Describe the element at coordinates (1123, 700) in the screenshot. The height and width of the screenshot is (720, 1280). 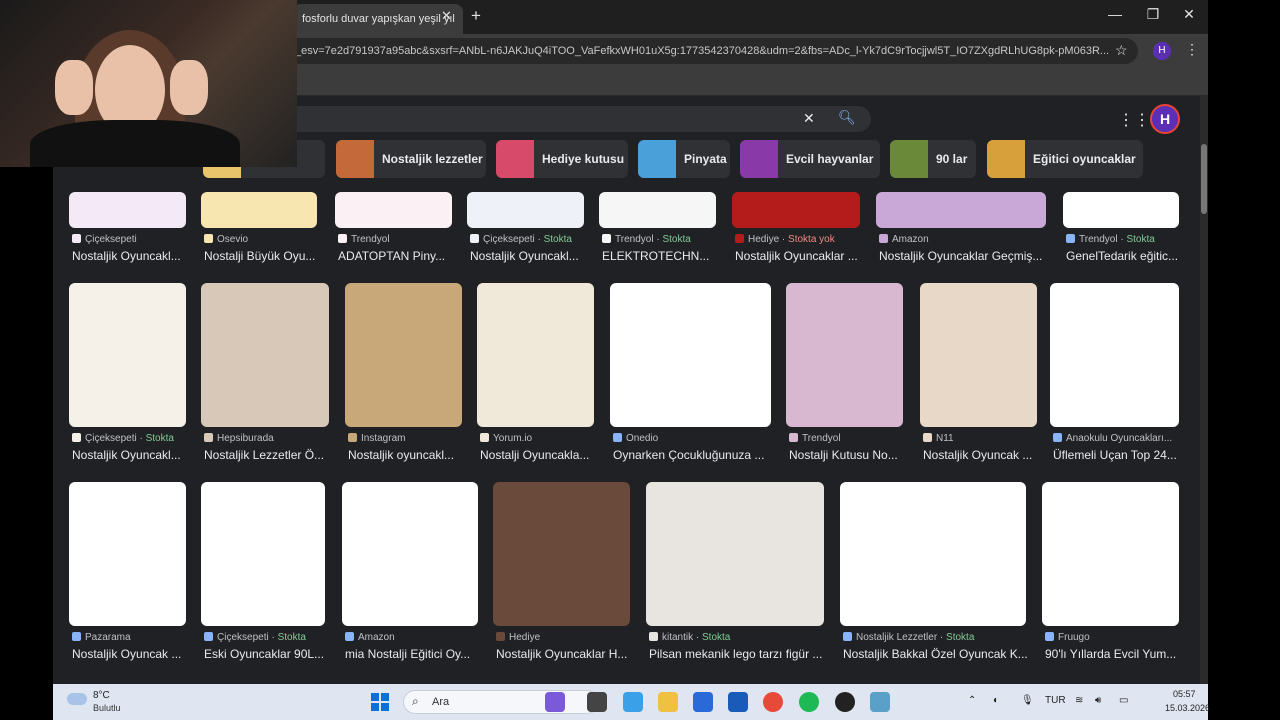
I see `battery-icon: ▭` at that location.